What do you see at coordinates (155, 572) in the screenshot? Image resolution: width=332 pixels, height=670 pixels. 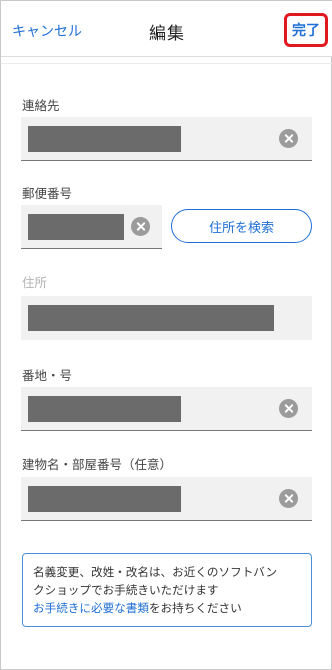 I see `notice-line-1: 名義変更、改姓・改名は、お近くのソフトバン` at bounding box center [155, 572].